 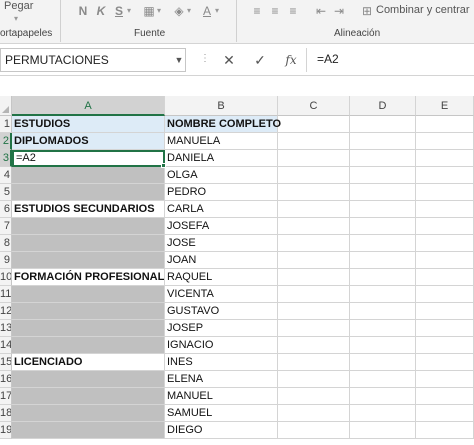 What do you see at coordinates (383, 141) in the screenshot?
I see `cell-d2` at bounding box center [383, 141].